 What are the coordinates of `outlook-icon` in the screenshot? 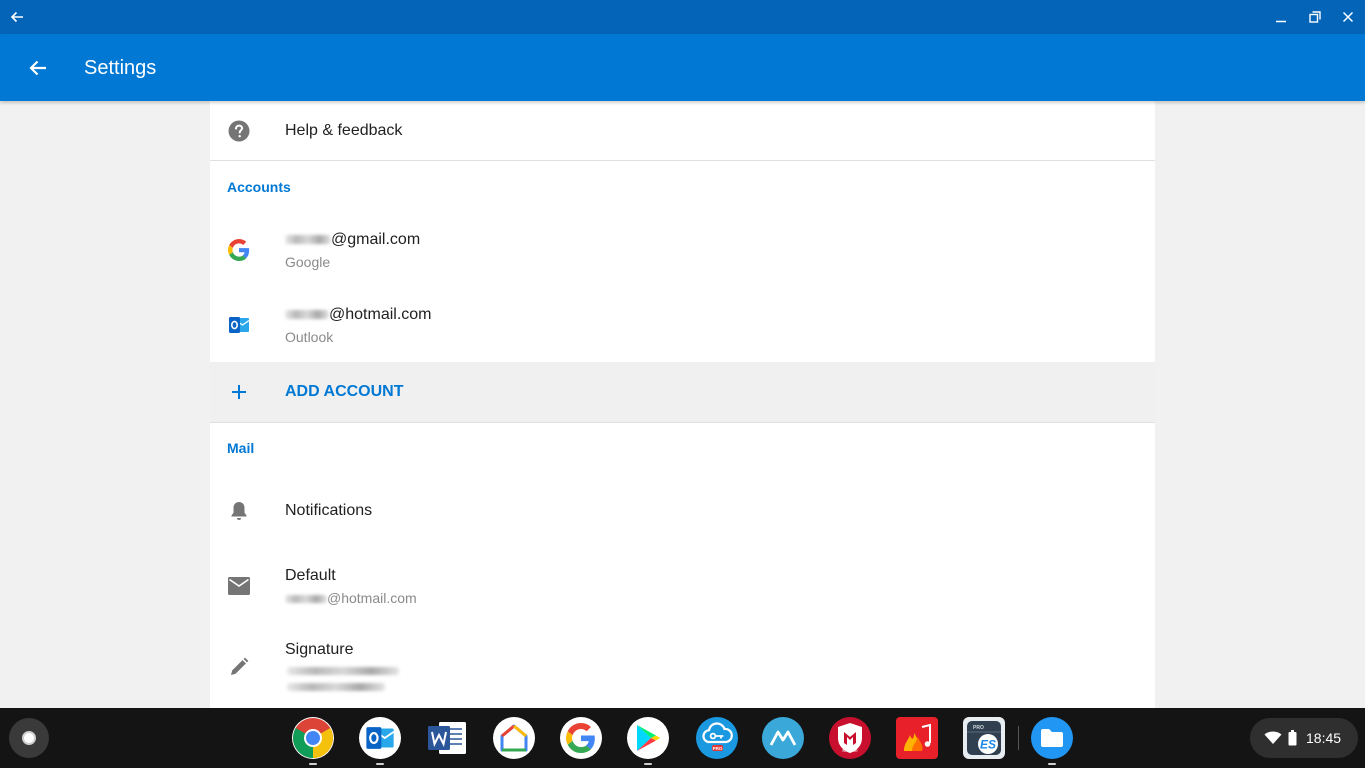 It's located at (239, 325).